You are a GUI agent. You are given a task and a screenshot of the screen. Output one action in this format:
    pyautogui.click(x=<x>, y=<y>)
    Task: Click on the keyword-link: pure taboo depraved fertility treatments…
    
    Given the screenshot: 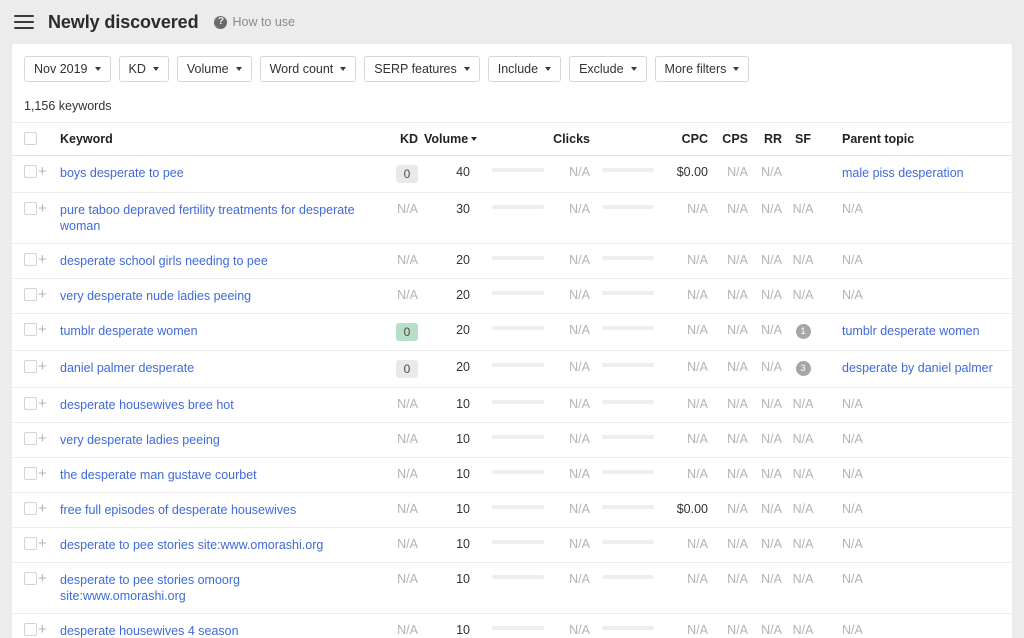 What is the action you would take?
    pyautogui.click(x=209, y=218)
    